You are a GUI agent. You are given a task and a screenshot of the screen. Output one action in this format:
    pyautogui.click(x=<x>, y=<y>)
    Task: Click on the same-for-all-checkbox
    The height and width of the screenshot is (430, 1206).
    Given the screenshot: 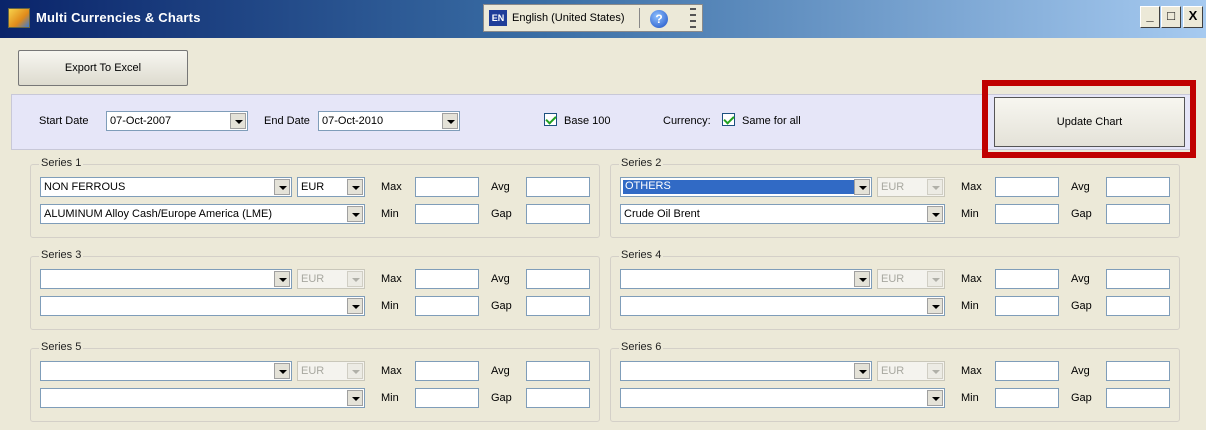 What is the action you would take?
    pyautogui.click(x=728, y=119)
    